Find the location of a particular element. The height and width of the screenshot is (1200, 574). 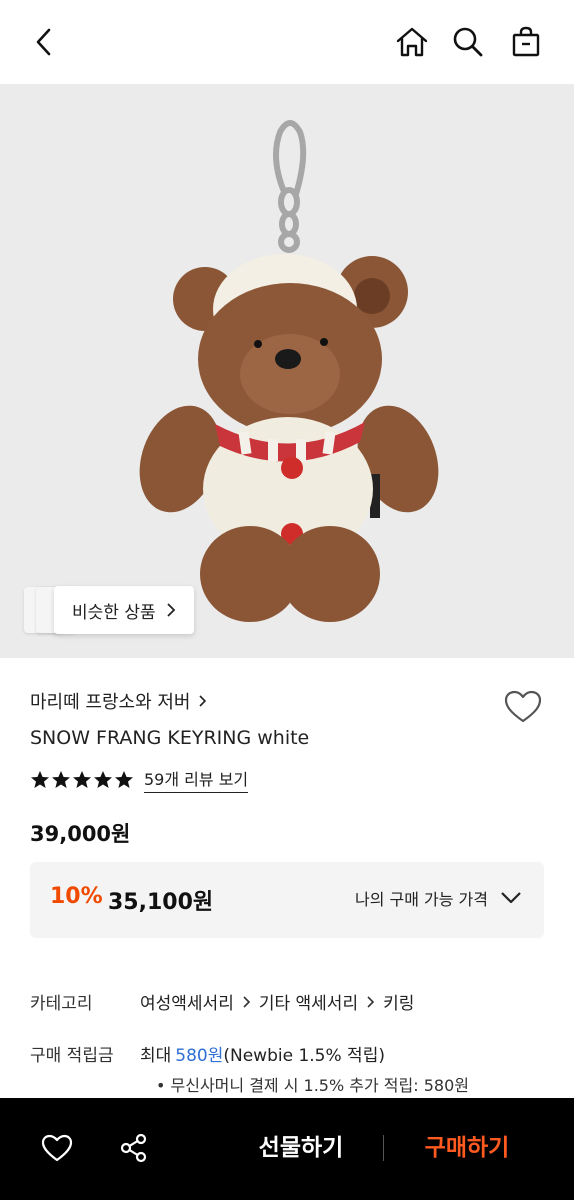

points-bullet: • 무신사머니 결제 시 1.5% 추가 적립: 580원 is located at coordinates (312, 1085).